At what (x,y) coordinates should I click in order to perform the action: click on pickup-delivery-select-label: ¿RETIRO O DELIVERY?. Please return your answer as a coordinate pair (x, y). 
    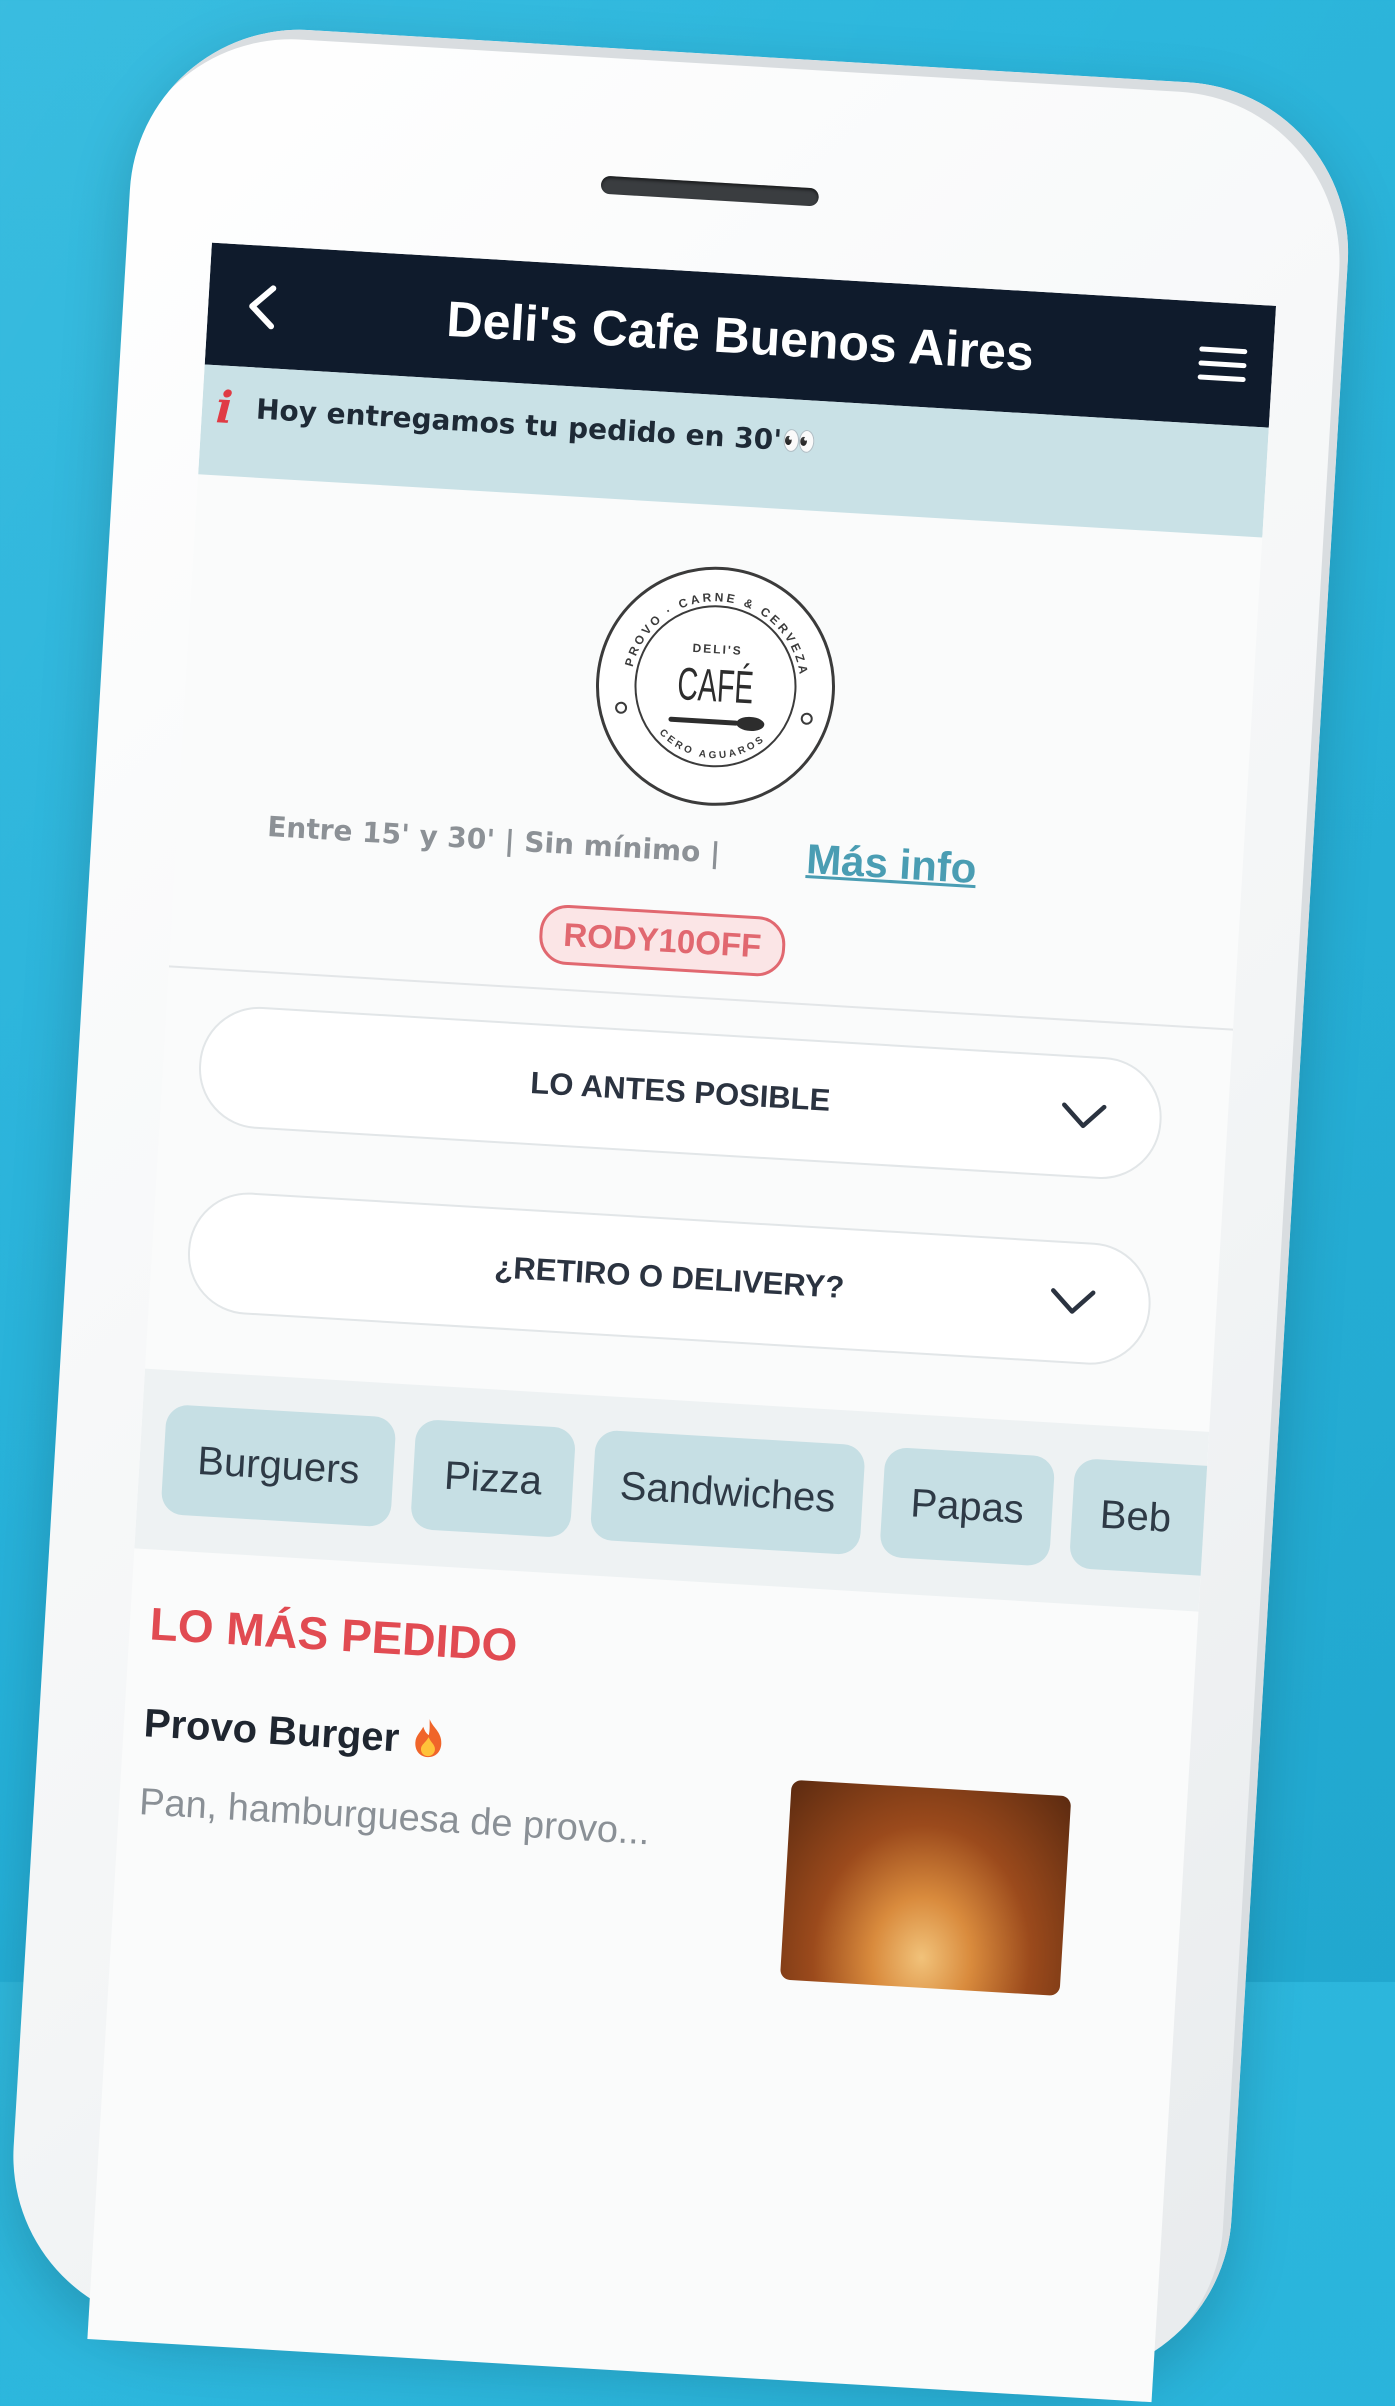
    Looking at the image, I should click on (669, 1277).